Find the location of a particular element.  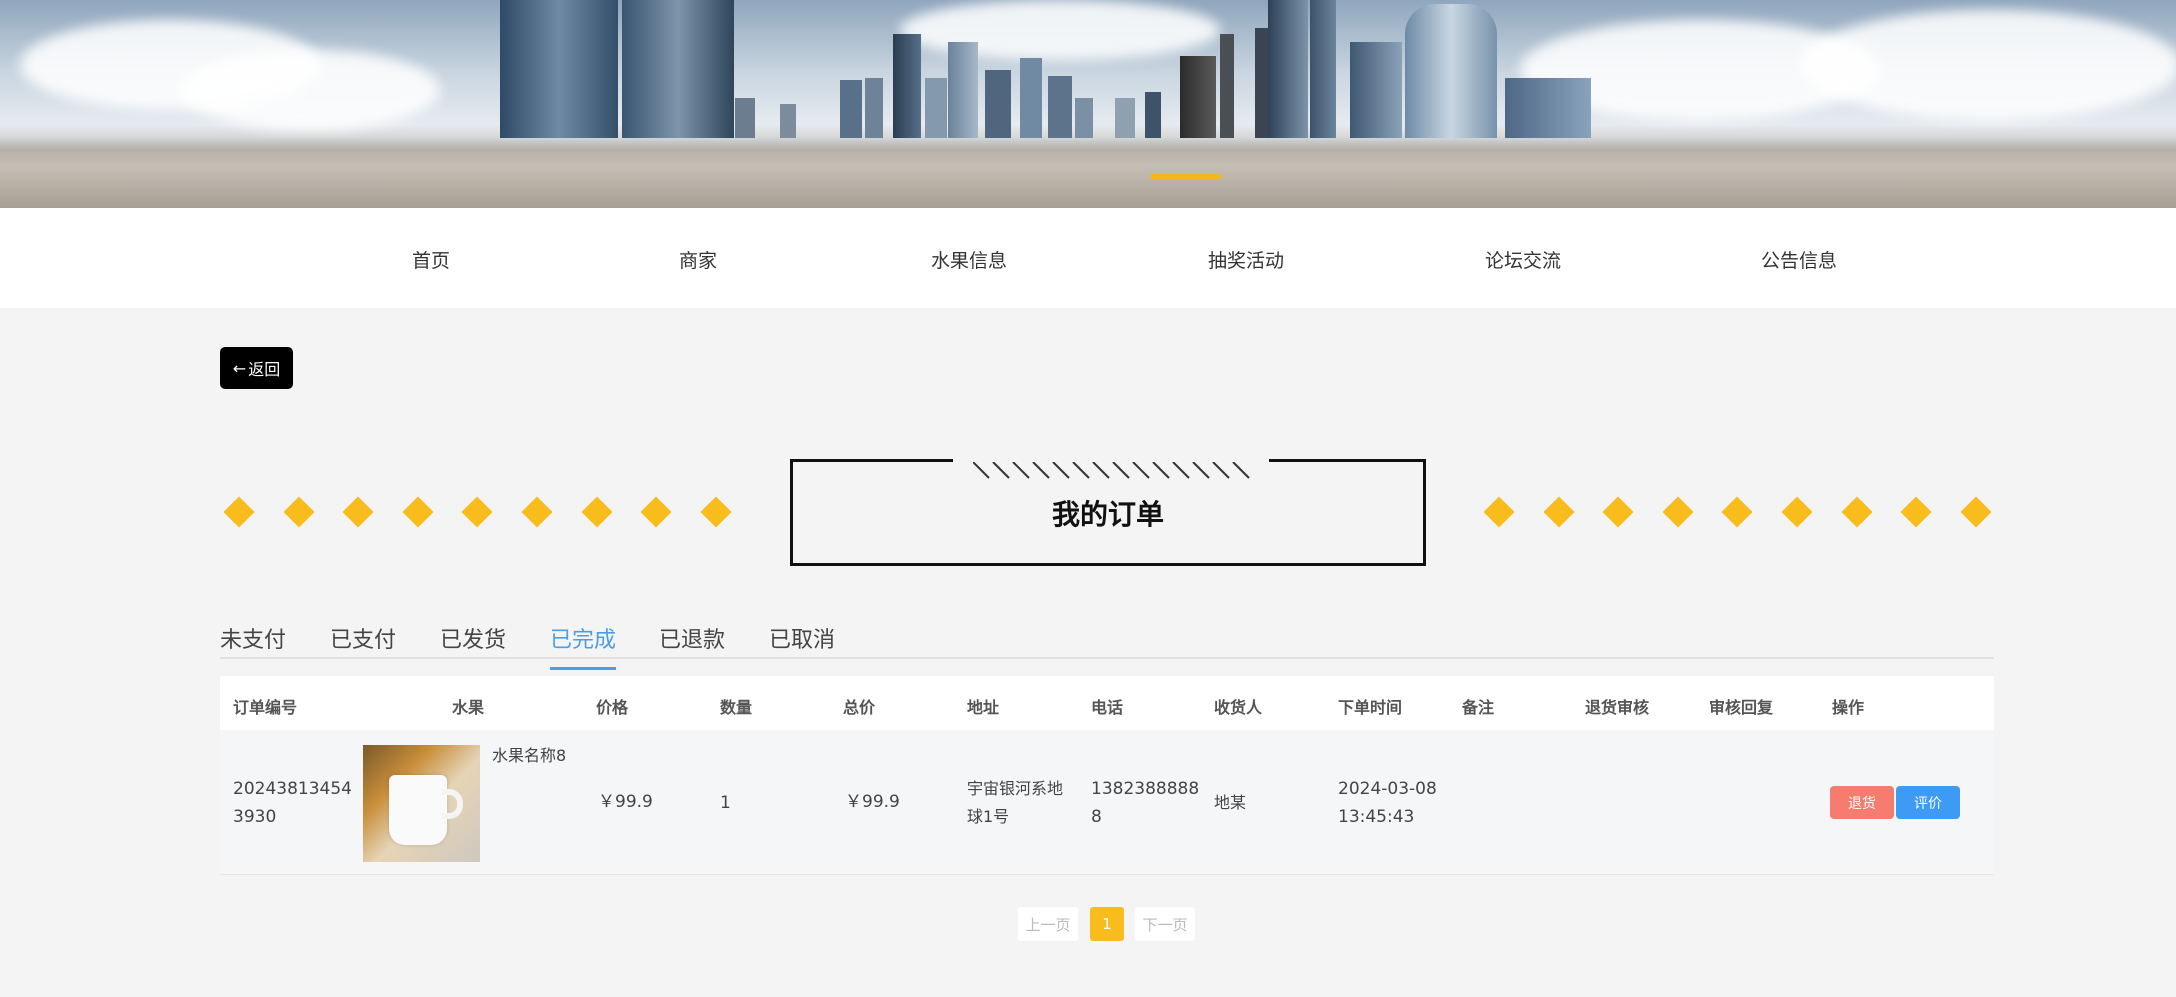

col-order-time: 下单时间 is located at coordinates (1370, 707).